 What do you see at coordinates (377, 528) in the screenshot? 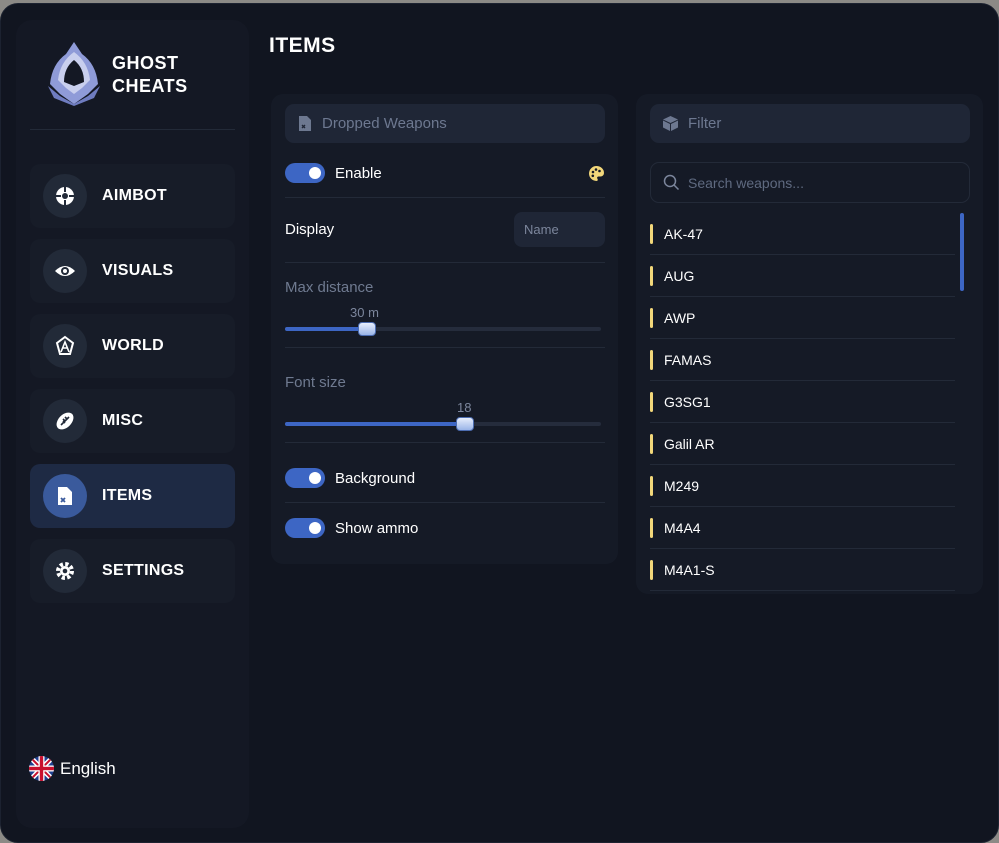
I see `show-ammo-label: Show ammo` at bounding box center [377, 528].